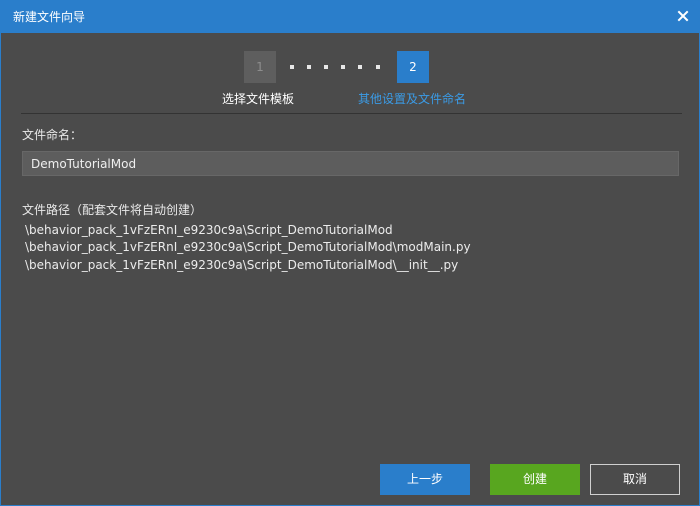 This screenshot has height=506, width=700. Describe the element at coordinates (112, 210) in the screenshot. I see `file-path-label: 文件路径（配套文件将自动创建）` at that location.